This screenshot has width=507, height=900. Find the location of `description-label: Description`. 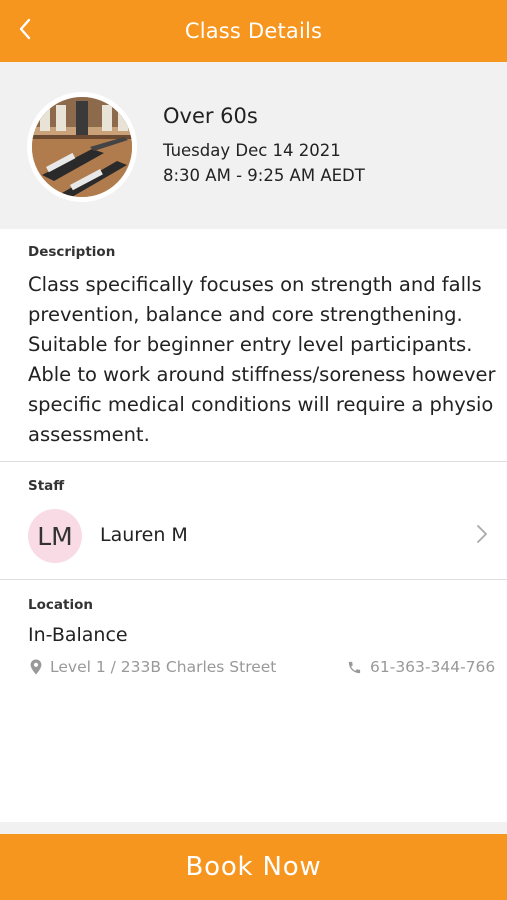

description-label: Description is located at coordinates (72, 252).